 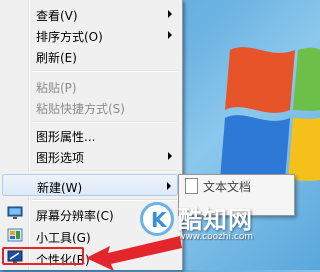 I want to click on menu-item-label: 刷新(E), so click(x=56, y=58).